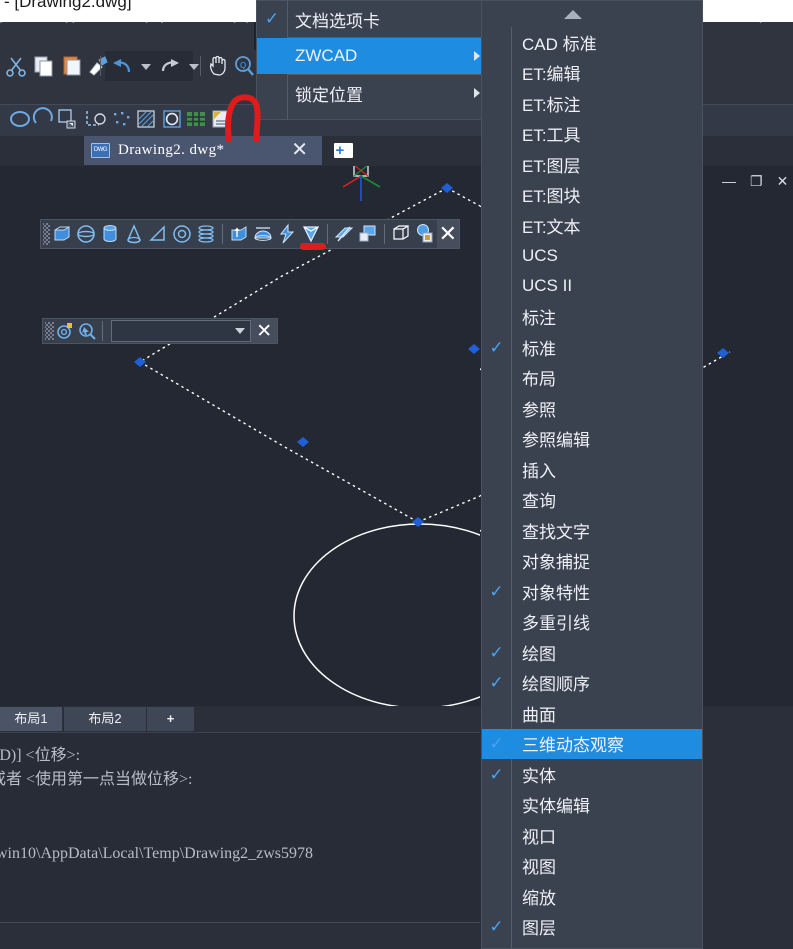  I want to click on submenu-item: 曲面, so click(592, 713).